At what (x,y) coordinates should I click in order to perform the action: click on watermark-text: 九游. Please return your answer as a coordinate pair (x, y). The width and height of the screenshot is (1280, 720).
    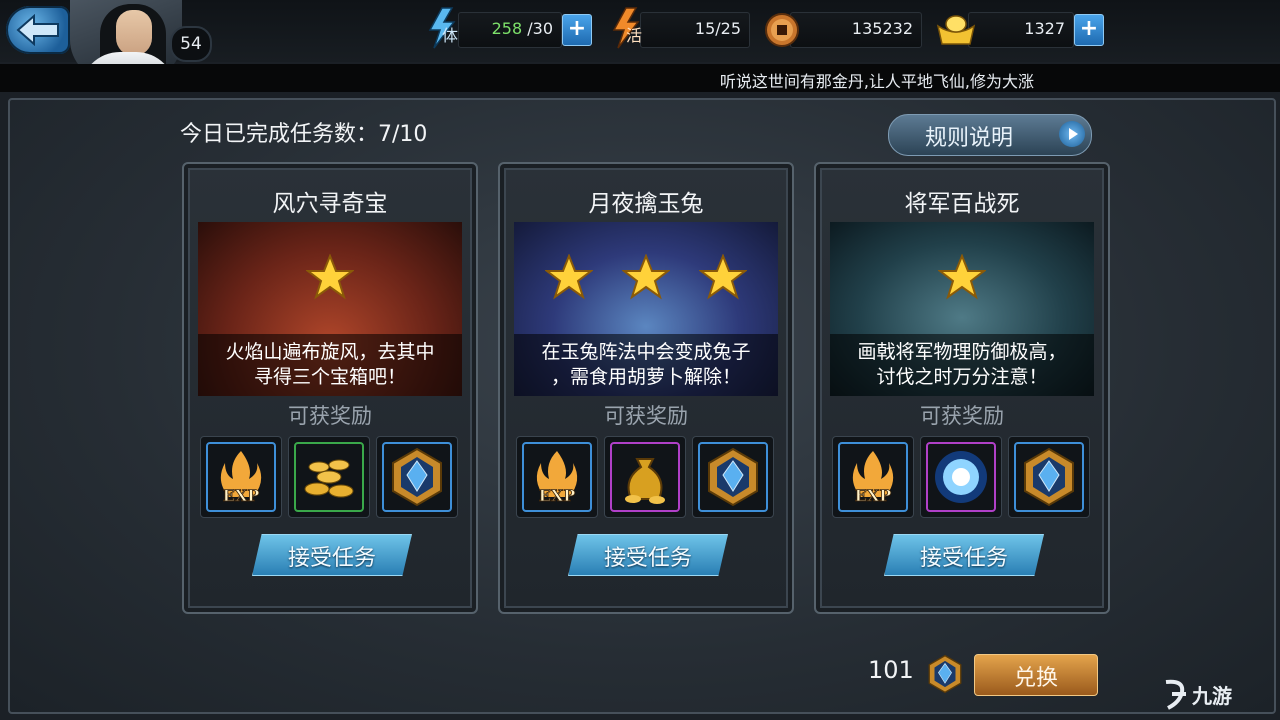
    Looking at the image, I should click on (1212, 696).